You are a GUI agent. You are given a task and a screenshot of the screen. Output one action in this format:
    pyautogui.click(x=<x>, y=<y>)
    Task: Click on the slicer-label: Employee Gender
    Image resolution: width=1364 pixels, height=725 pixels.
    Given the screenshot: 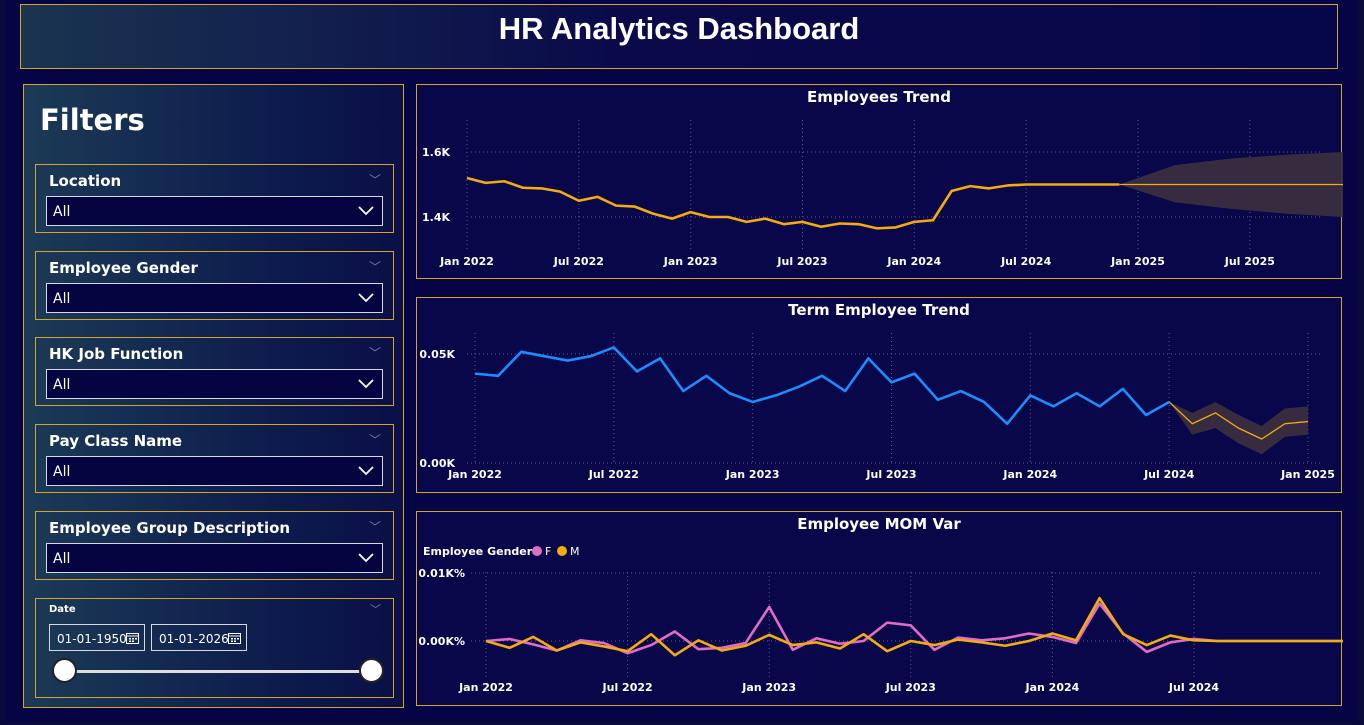 What is the action you would take?
    pyautogui.click(x=123, y=268)
    